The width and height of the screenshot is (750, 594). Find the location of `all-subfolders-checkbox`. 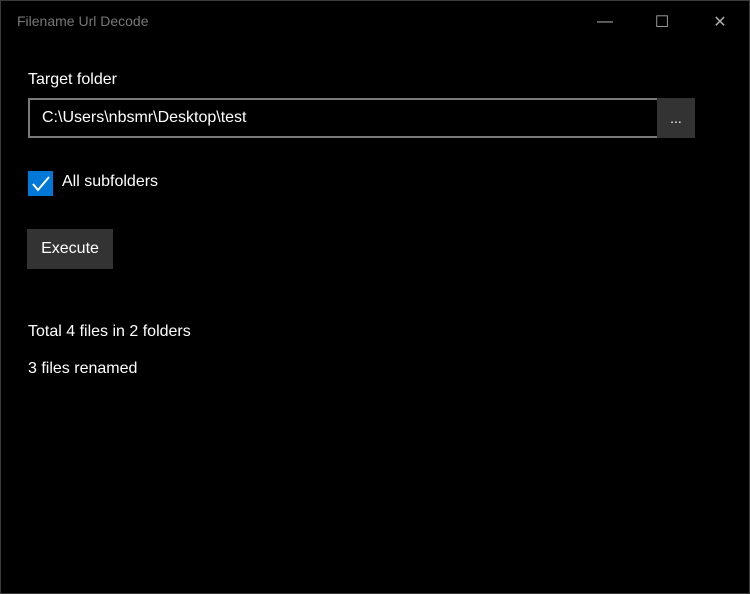

all-subfolders-checkbox is located at coordinates (40, 183).